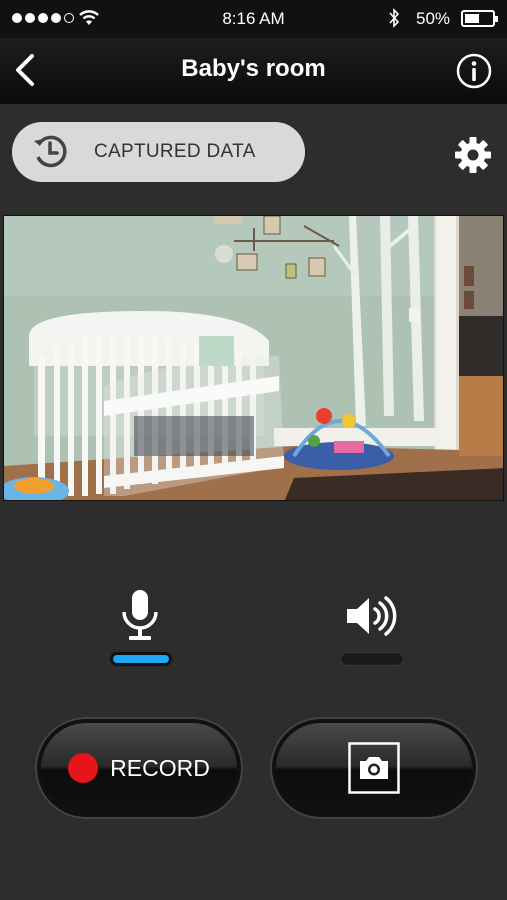 This screenshot has width=507, height=900. Describe the element at coordinates (140, 616) in the screenshot. I see `microphone-icon` at that location.